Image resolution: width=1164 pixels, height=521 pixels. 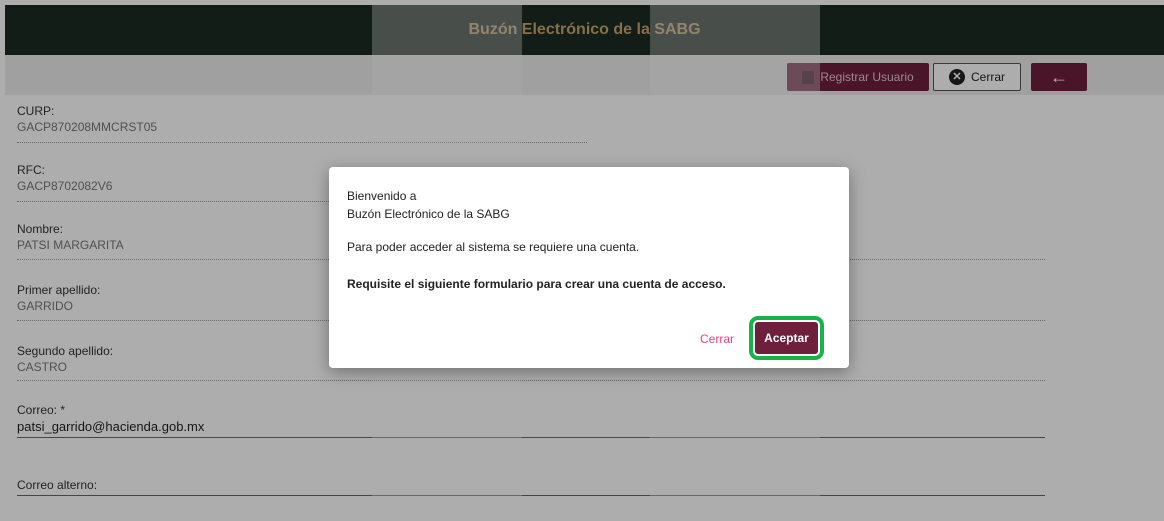 I want to click on dialog-welcome-line: Bienvenido a, so click(x=382, y=196).